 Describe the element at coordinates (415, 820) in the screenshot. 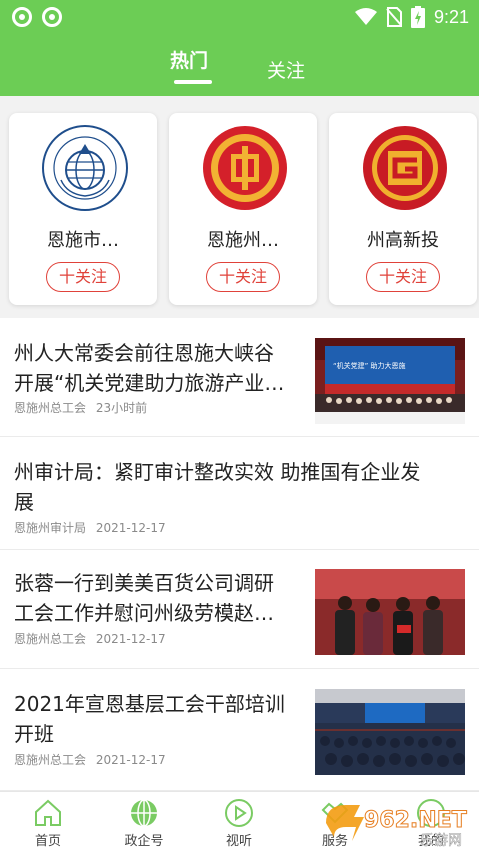

I see `svg-text: 962.NET` at that location.